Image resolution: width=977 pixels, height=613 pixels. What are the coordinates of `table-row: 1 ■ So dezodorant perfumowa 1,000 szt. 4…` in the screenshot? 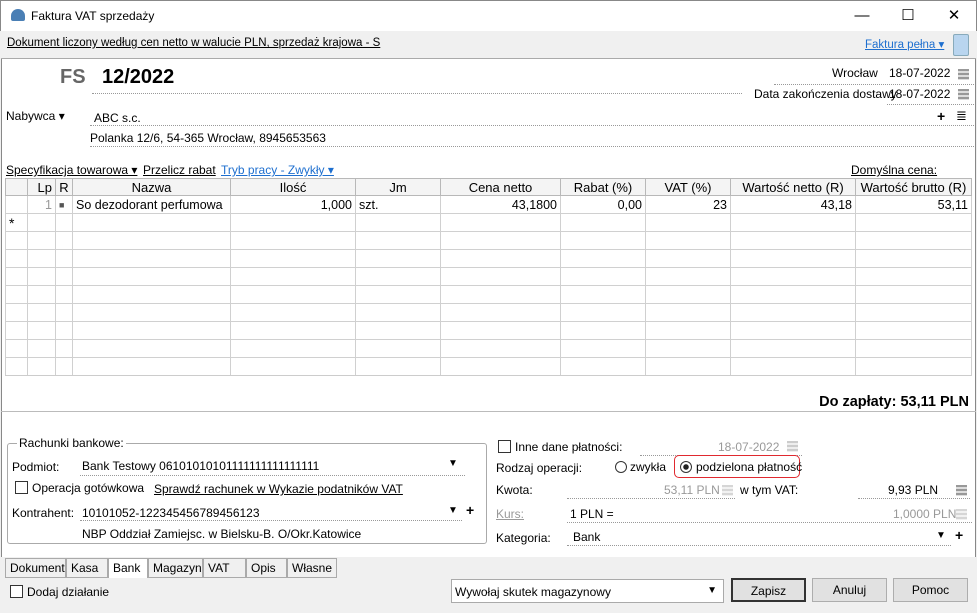 It's located at (488, 204).